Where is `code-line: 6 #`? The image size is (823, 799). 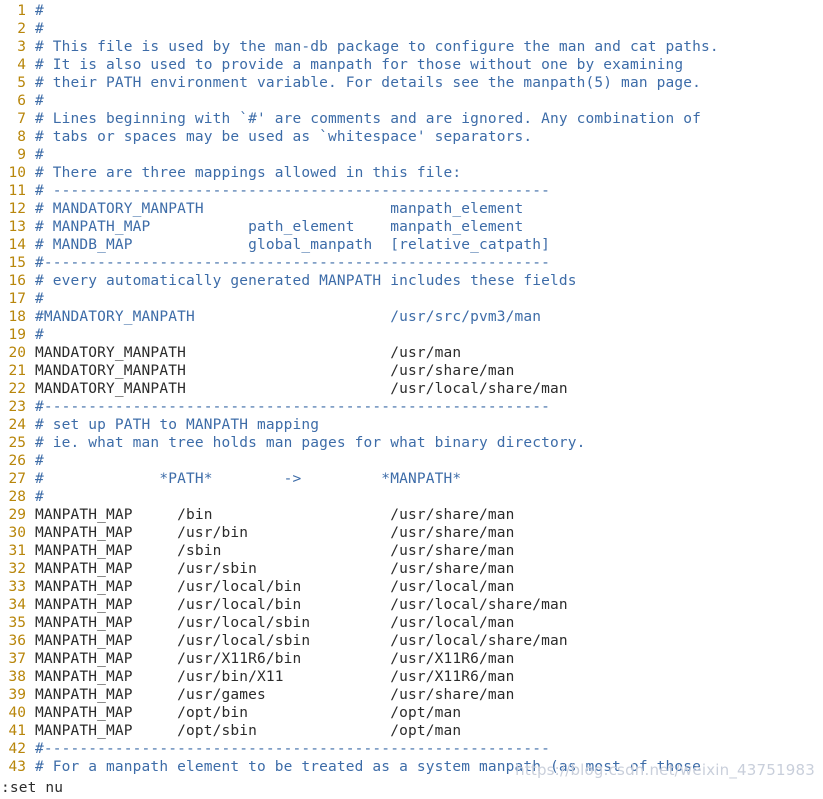 code-line: 6 # is located at coordinates (411, 101).